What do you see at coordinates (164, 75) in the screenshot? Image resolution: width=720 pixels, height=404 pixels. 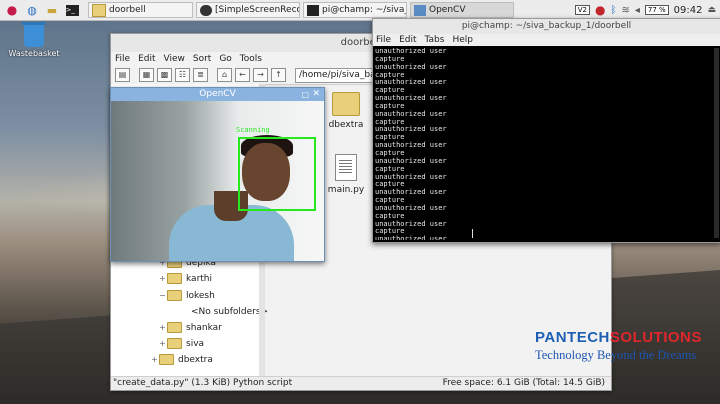 I see `thumbnail-view-icon: ▩` at bounding box center [164, 75].